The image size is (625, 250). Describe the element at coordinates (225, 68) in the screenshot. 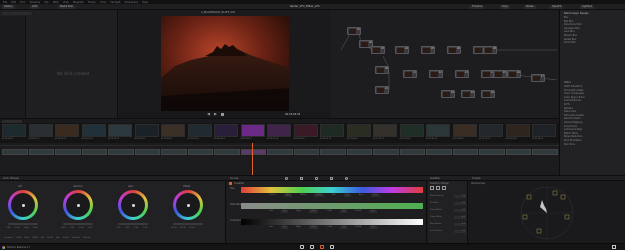

I see `viewer-image` at that location.